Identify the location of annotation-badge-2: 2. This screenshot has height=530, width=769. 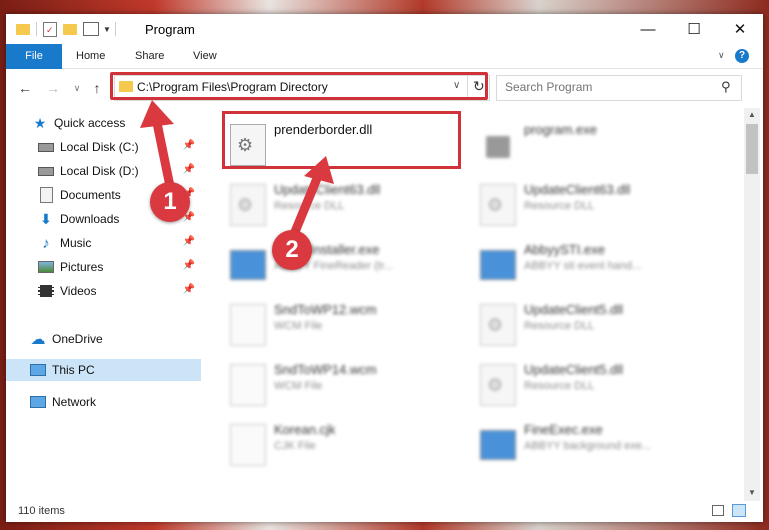
(292, 250).